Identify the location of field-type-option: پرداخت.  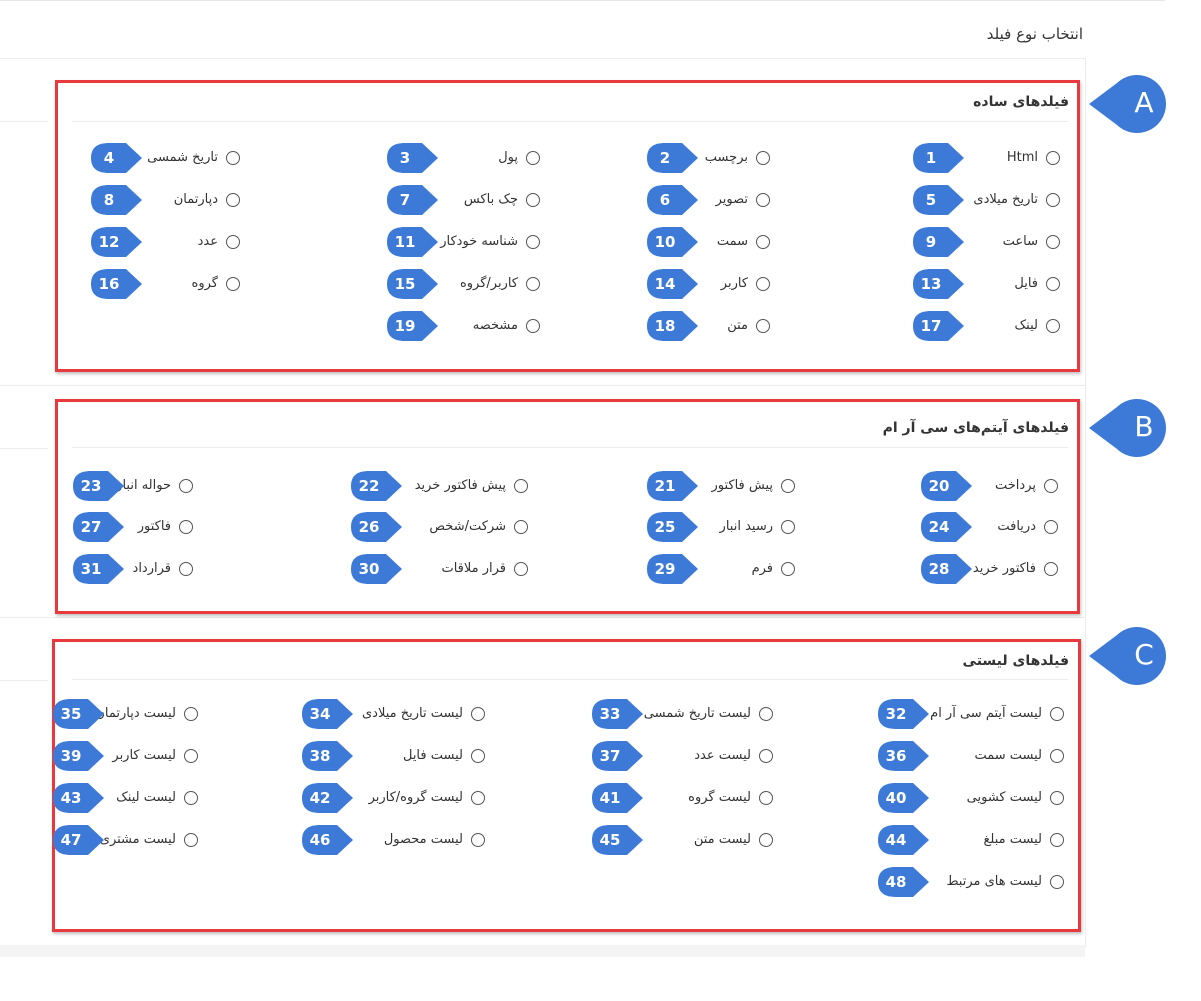
(1026, 485).